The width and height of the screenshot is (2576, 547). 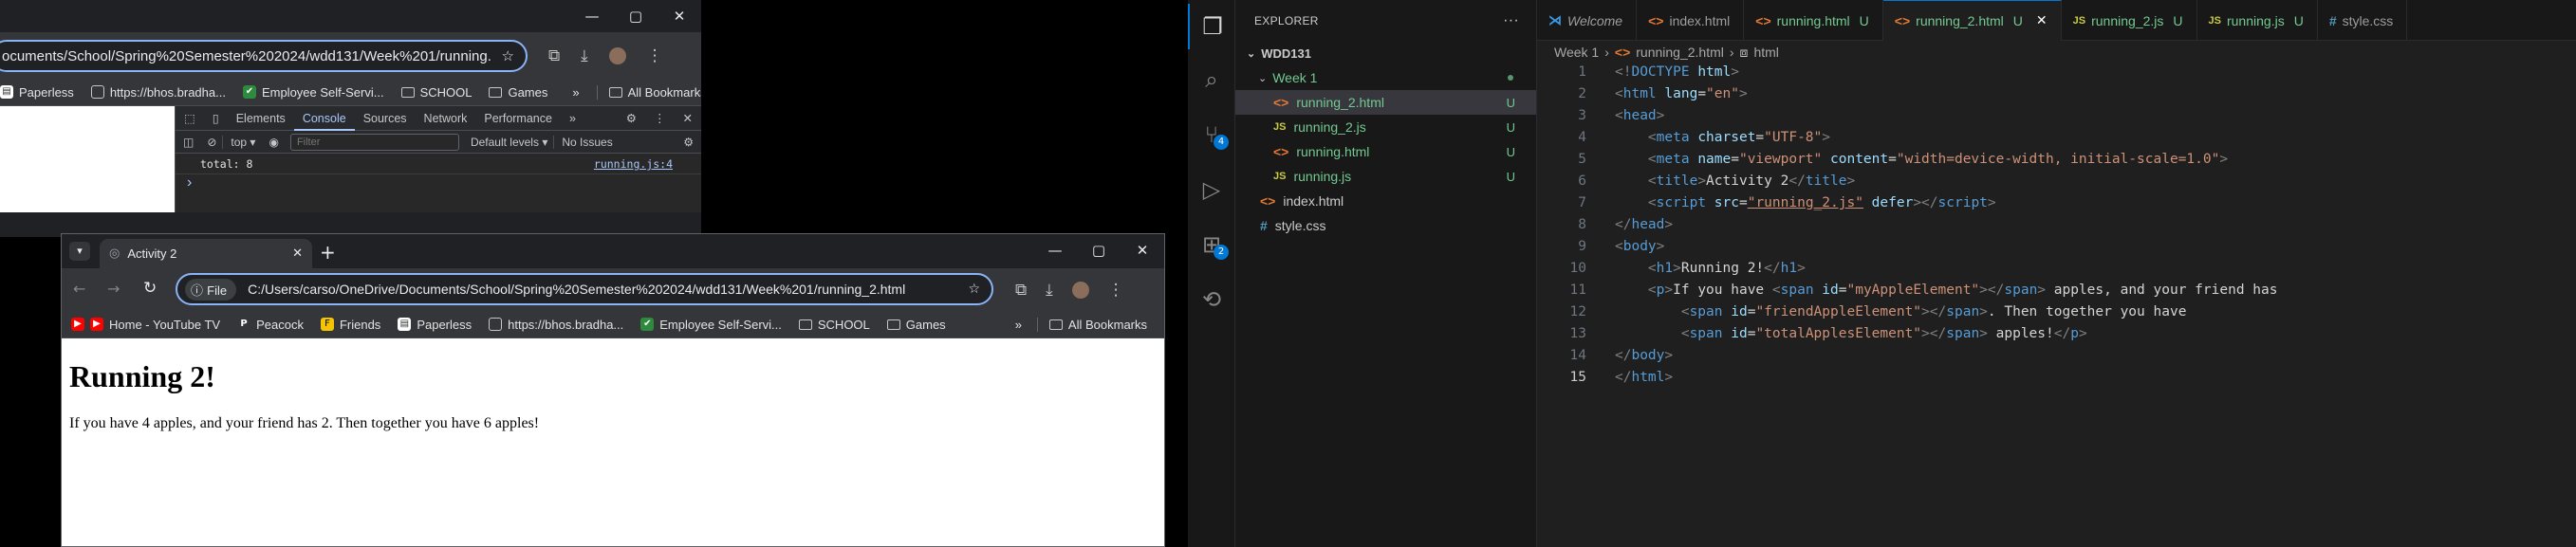 I want to click on tab-running-2-js: JS running_2.js U, so click(x=2129, y=20).